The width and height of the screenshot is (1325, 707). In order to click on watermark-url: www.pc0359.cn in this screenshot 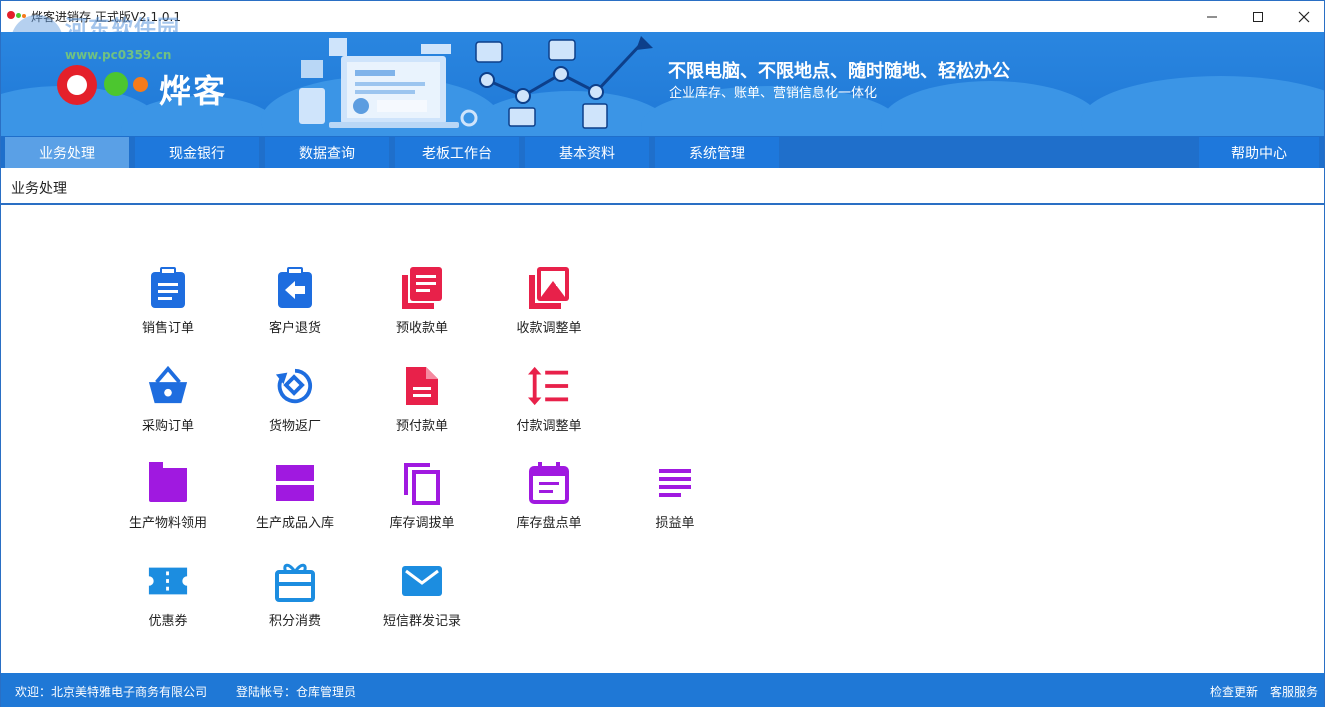, I will do `click(118, 55)`.